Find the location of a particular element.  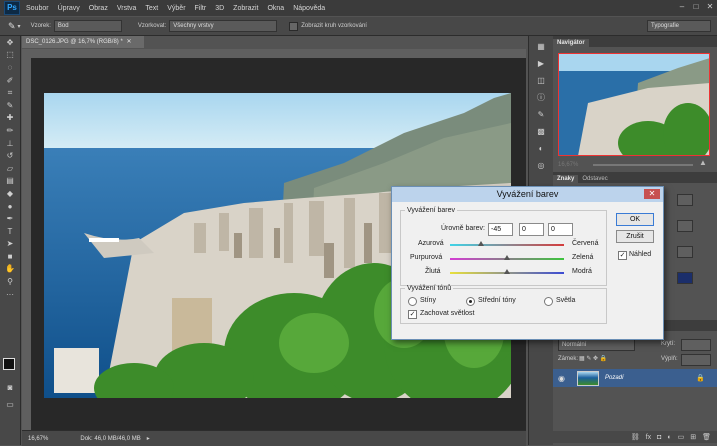

close-icon: ✕ is located at coordinates (710, 7).